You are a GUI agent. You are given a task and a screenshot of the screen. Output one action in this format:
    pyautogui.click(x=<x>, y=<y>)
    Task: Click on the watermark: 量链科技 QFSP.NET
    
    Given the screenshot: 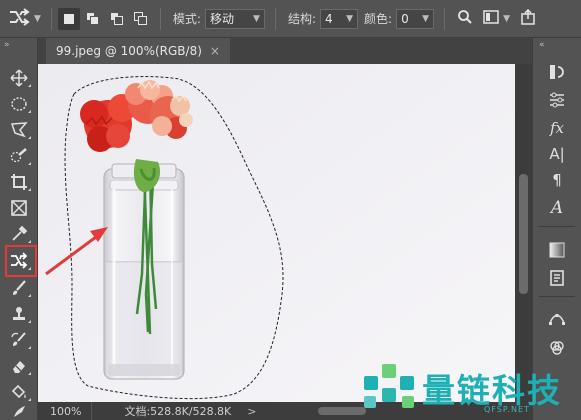 What is the action you would take?
    pyautogui.click(x=468, y=388)
    